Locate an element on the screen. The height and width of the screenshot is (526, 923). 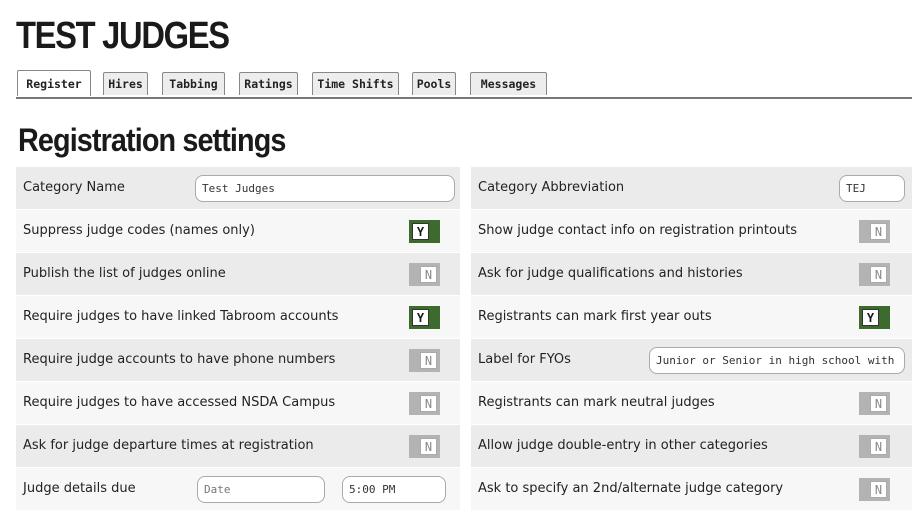
publish-list-label: Publish the list of judges online is located at coordinates (124, 273).